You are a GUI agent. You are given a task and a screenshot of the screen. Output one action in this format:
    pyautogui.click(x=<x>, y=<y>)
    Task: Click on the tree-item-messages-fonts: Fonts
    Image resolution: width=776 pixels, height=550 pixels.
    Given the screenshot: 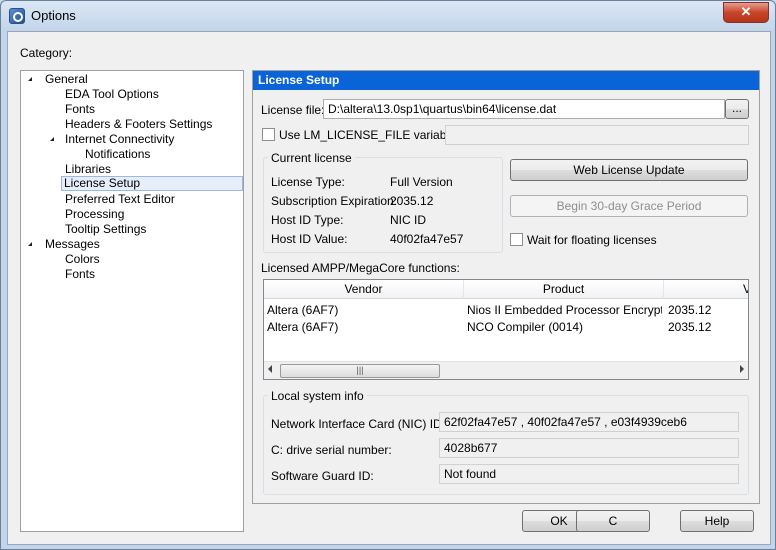 What is the action you would take?
    pyautogui.click(x=80, y=274)
    